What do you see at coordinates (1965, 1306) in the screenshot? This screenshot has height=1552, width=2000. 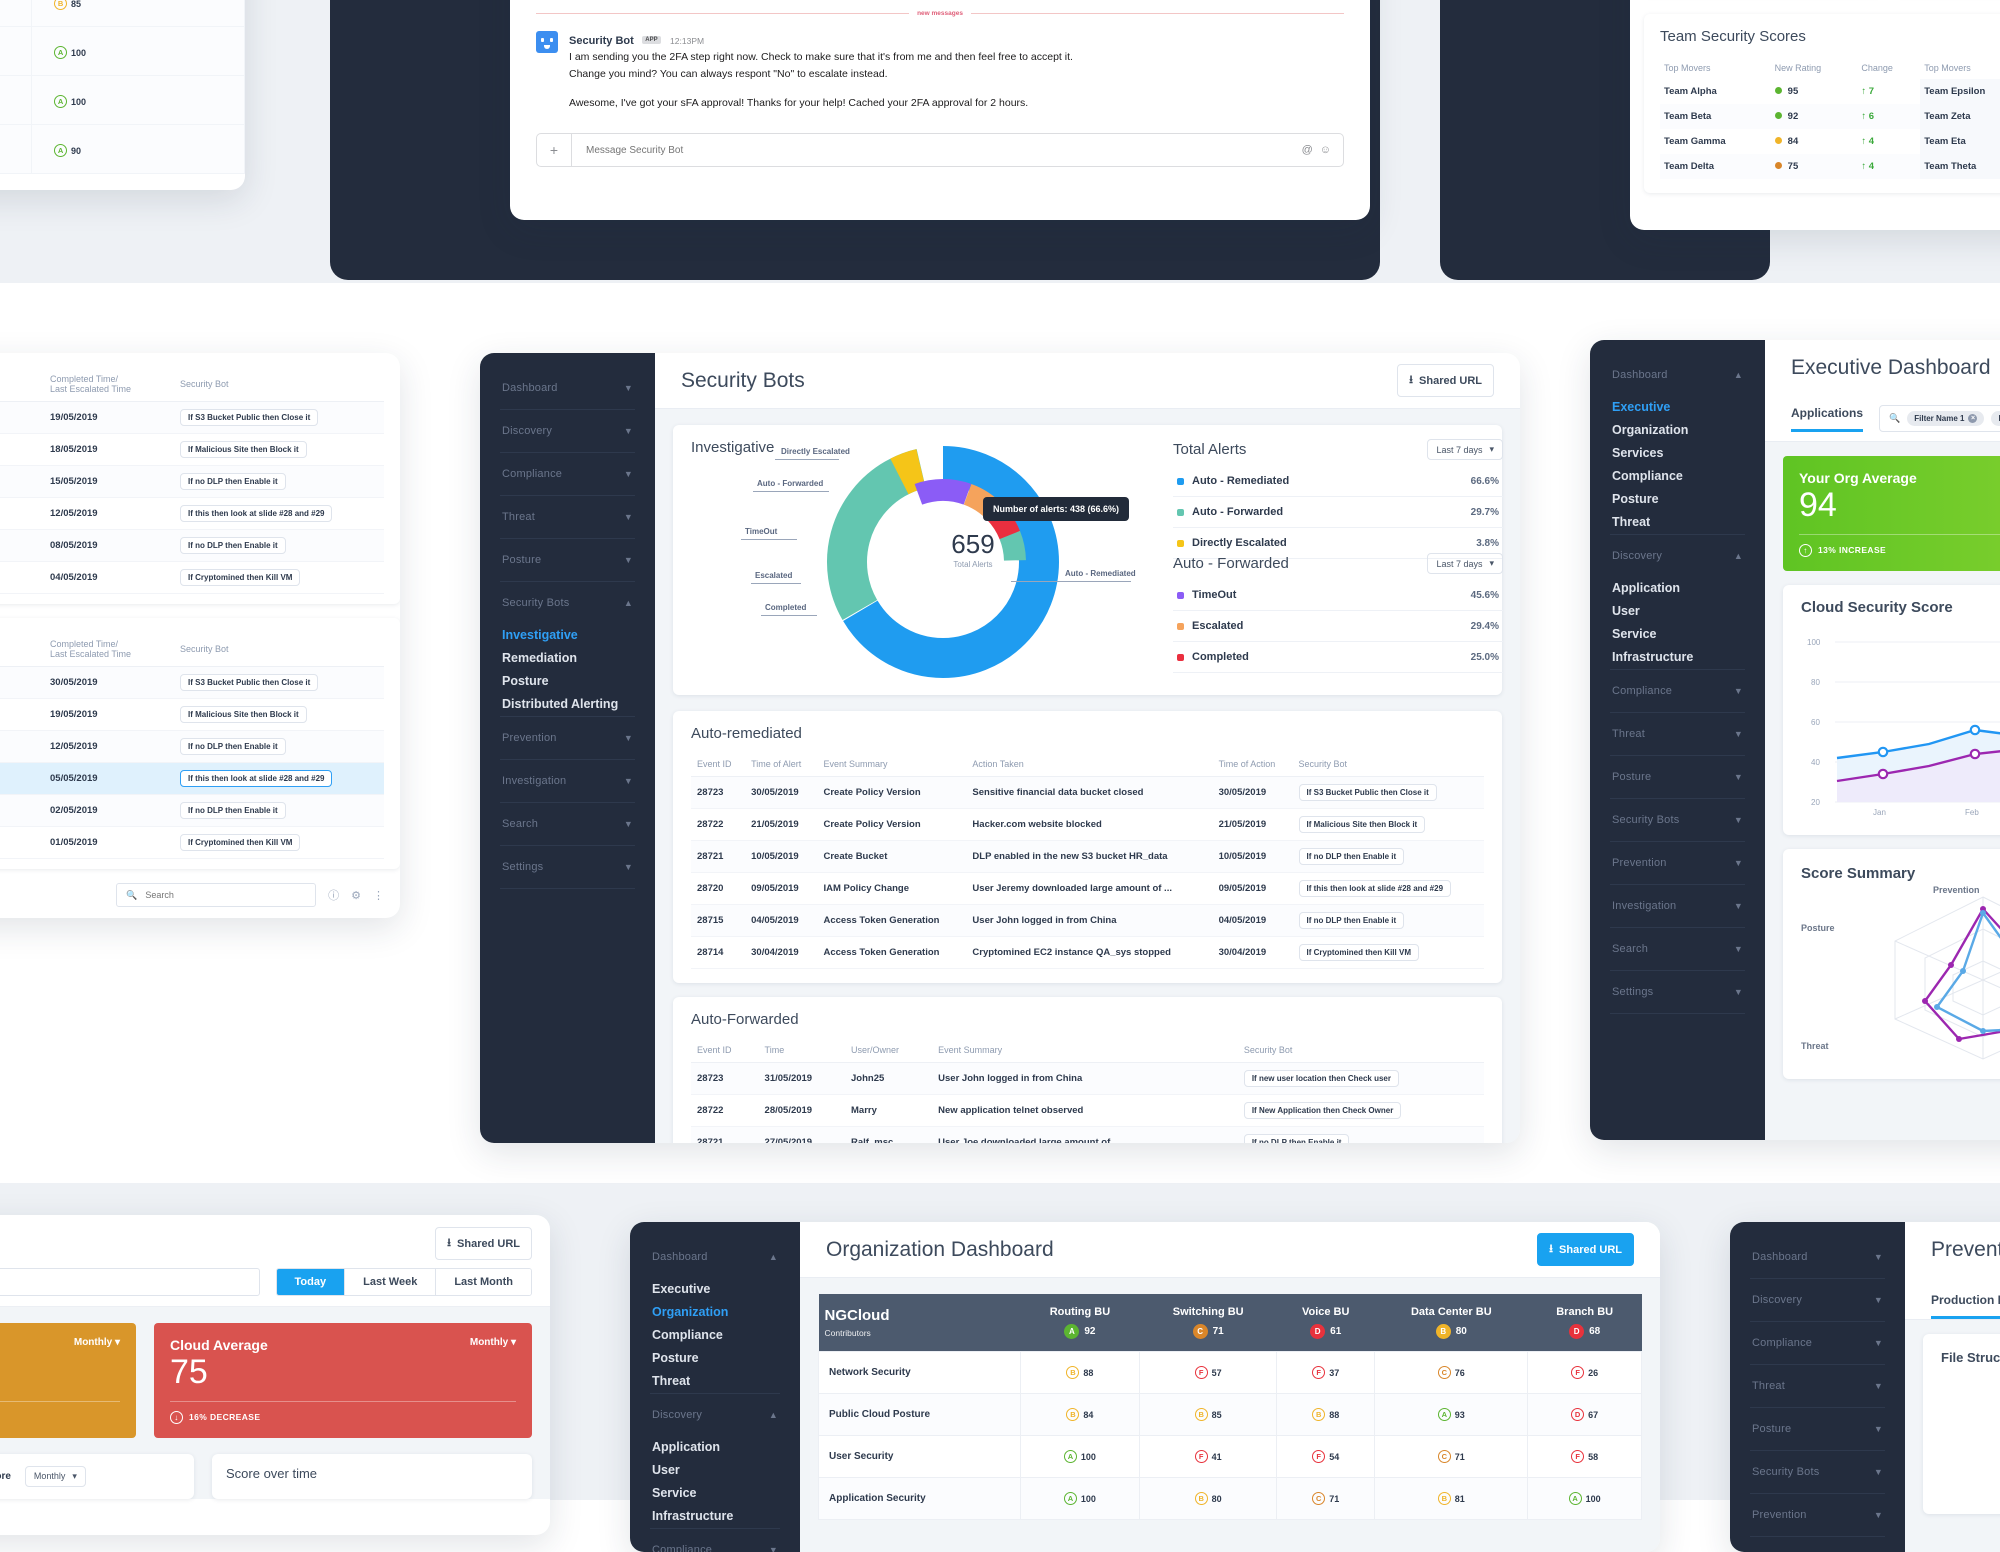 I see `tab-production-permissions: Production Permissions` at bounding box center [1965, 1306].